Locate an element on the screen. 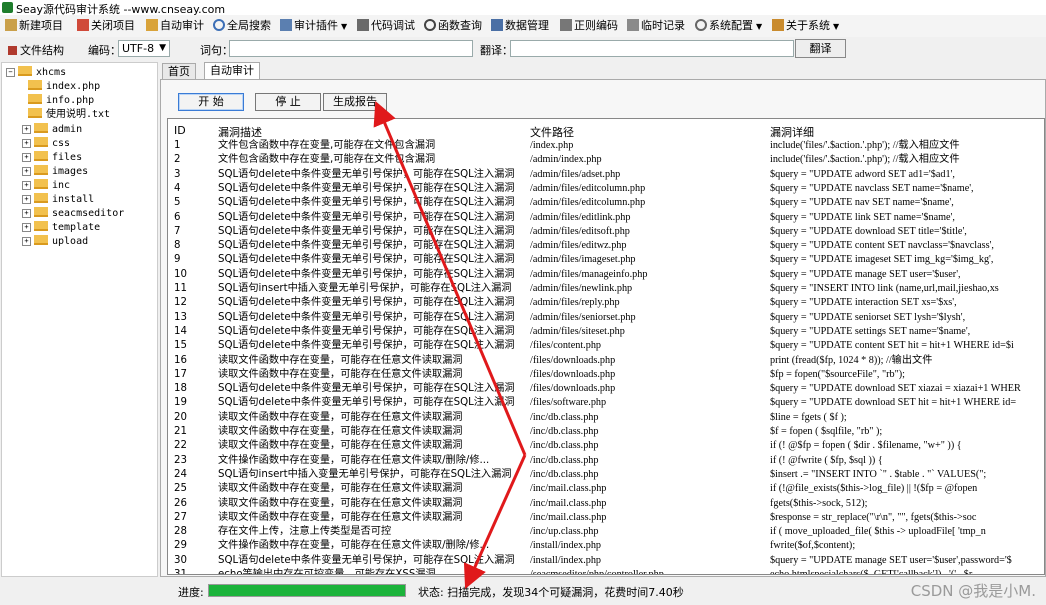 This screenshot has width=1046, height=605. tree-root: − xhcms is located at coordinates (36, 73).